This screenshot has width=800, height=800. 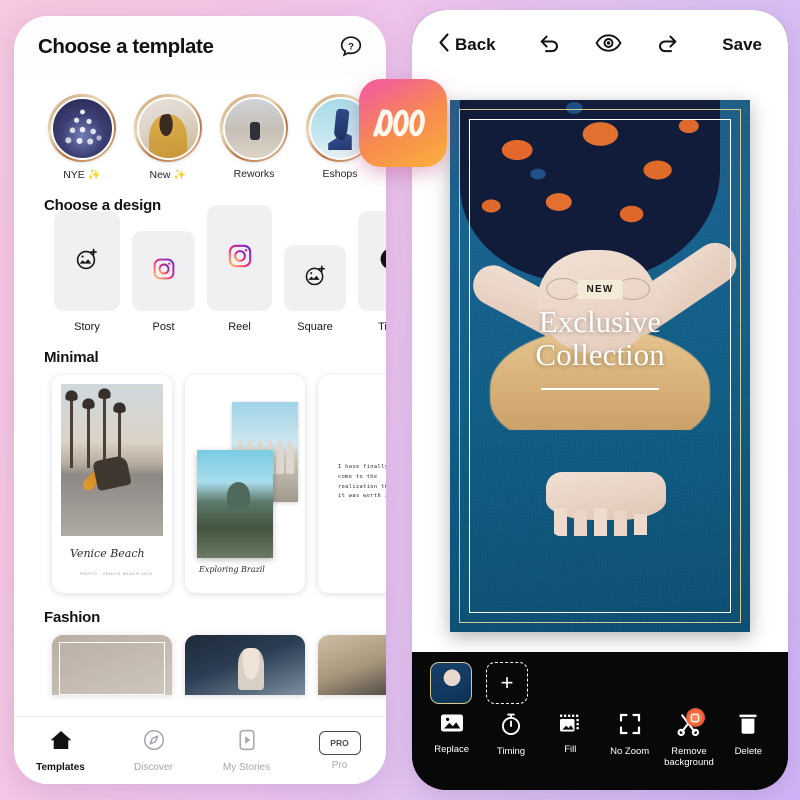 What do you see at coordinates (168, 175) in the screenshot?
I see `story-label: New ✨` at bounding box center [168, 175].